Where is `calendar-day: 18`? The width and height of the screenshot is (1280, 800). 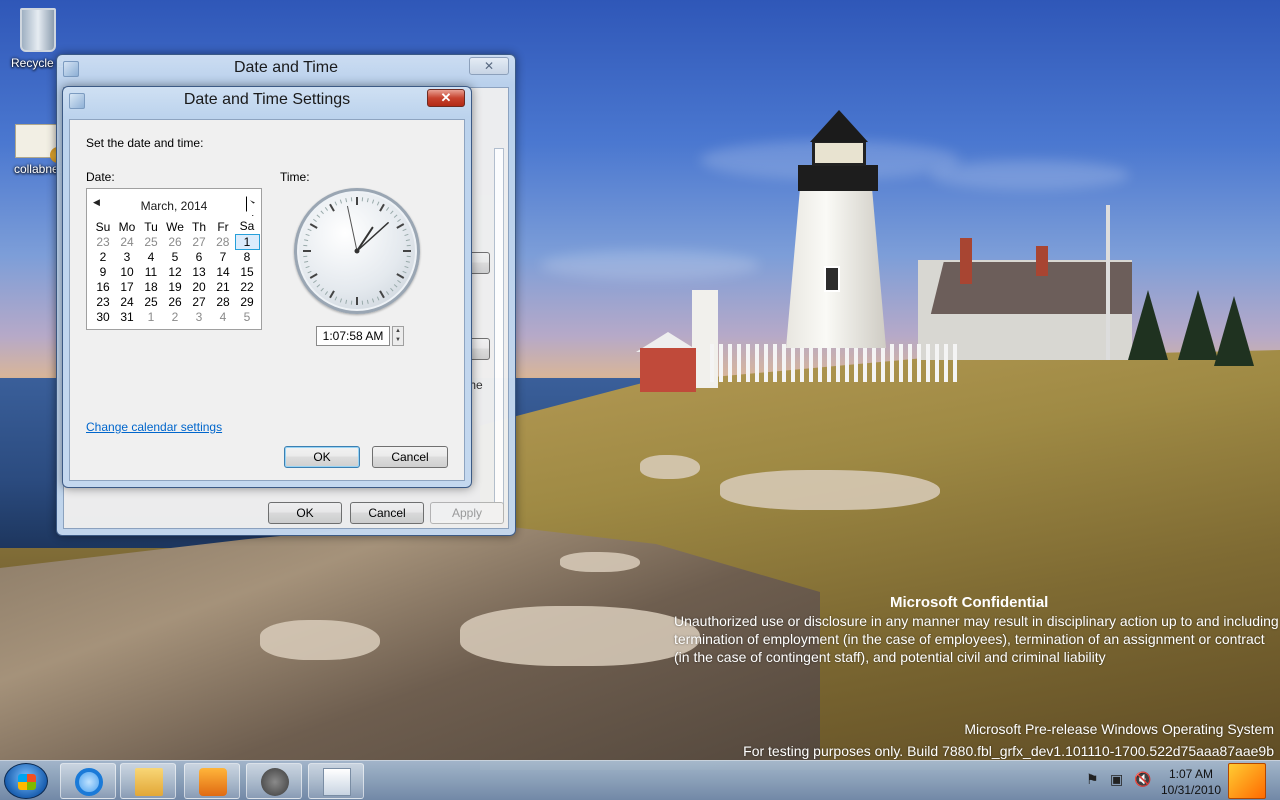 calendar-day: 18 is located at coordinates (151, 286).